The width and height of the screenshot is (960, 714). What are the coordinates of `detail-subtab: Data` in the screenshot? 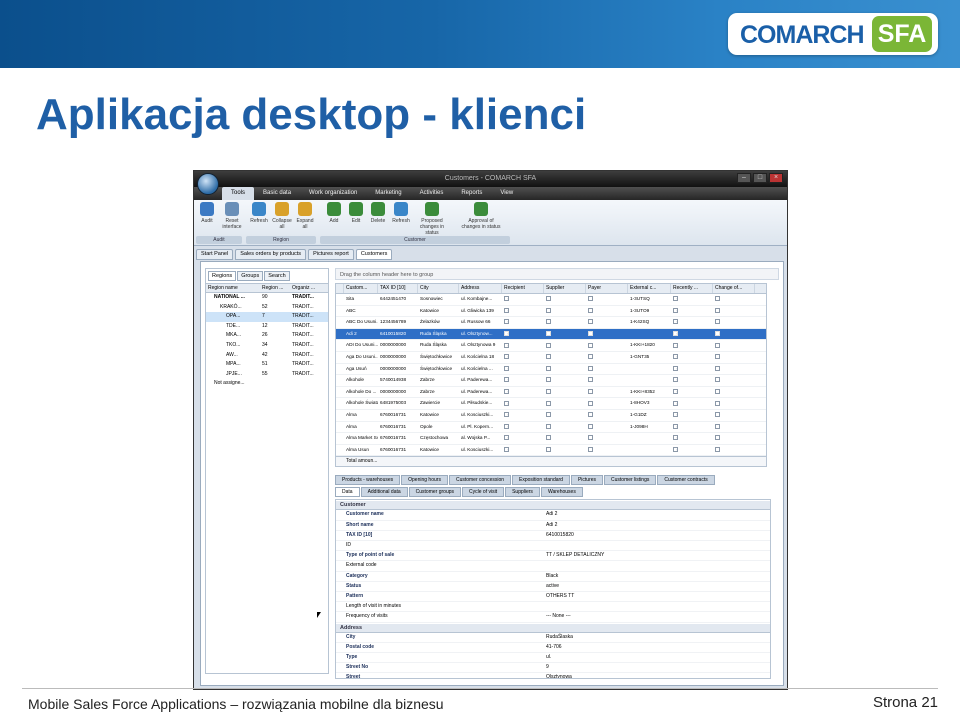 It's located at (347, 492).